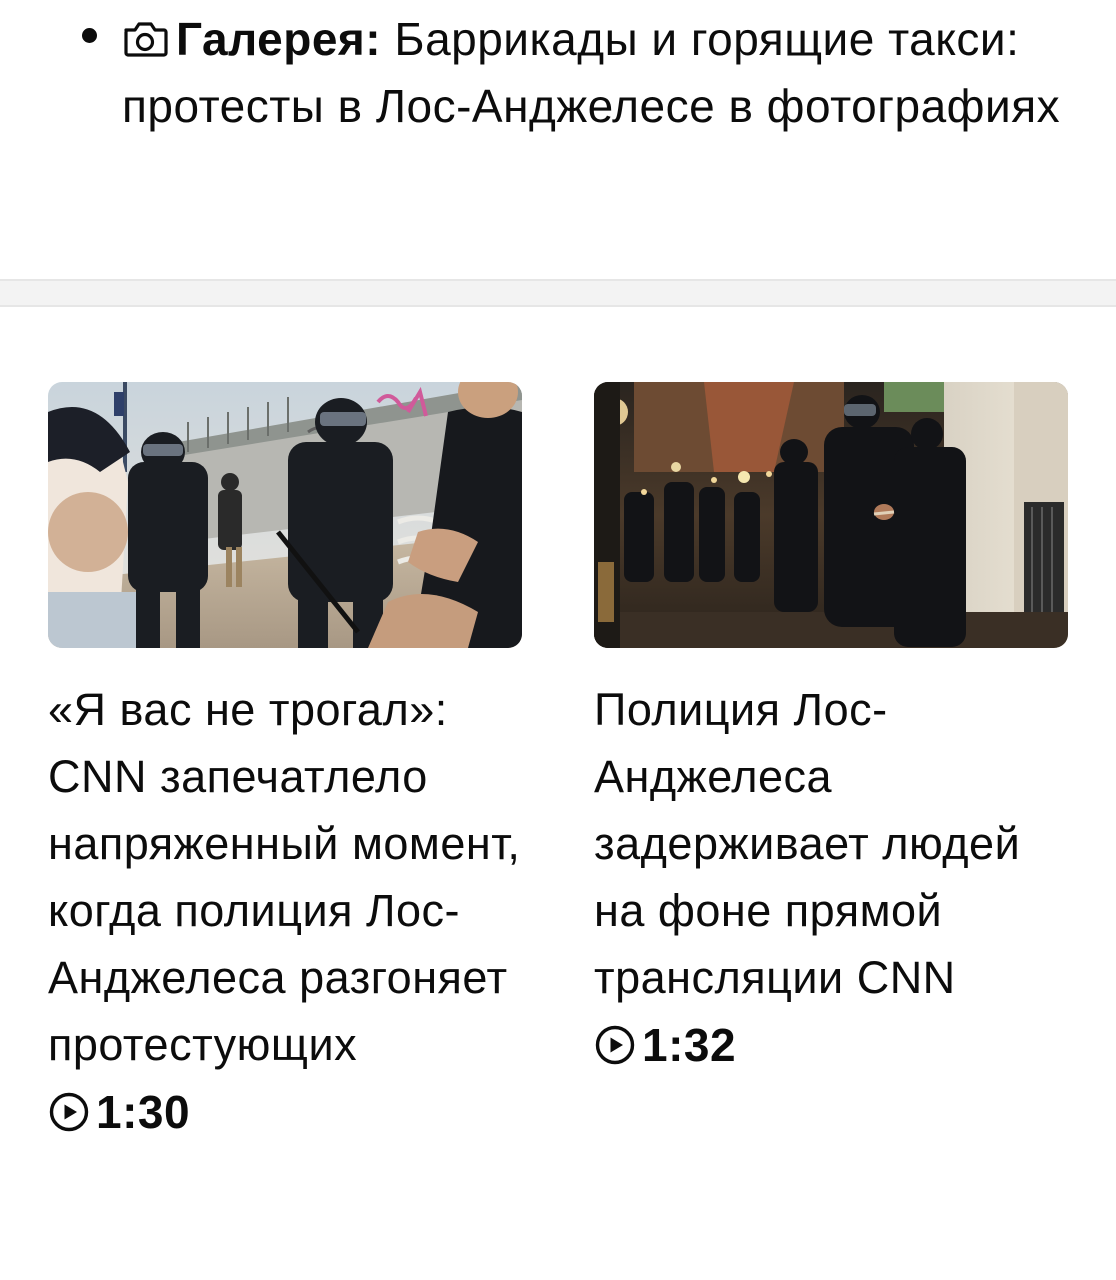 This screenshot has height=1280, width=1116. What do you see at coordinates (279, 39) in the screenshot?
I see `gallery-label: Галерея:` at bounding box center [279, 39].